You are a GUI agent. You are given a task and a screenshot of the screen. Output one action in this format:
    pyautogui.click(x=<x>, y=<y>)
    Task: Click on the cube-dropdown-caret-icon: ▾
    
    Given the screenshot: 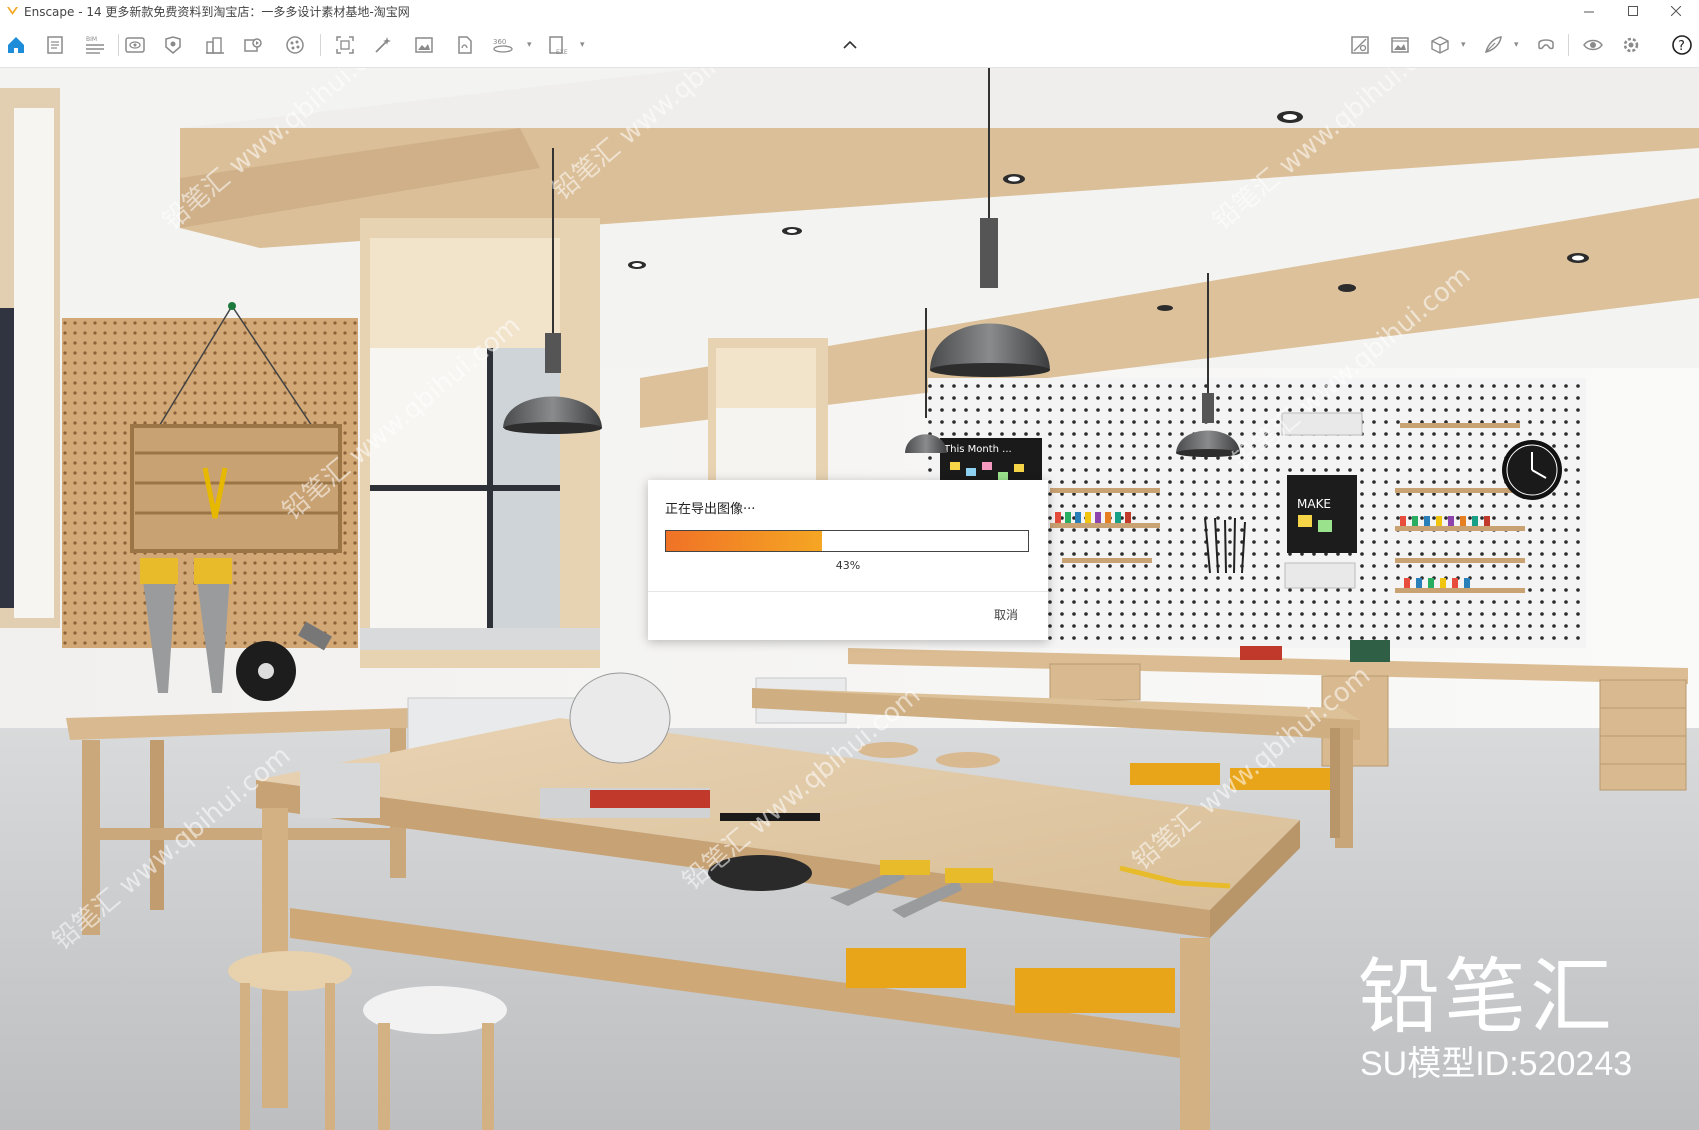 What is the action you would take?
    pyautogui.click(x=1463, y=45)
    